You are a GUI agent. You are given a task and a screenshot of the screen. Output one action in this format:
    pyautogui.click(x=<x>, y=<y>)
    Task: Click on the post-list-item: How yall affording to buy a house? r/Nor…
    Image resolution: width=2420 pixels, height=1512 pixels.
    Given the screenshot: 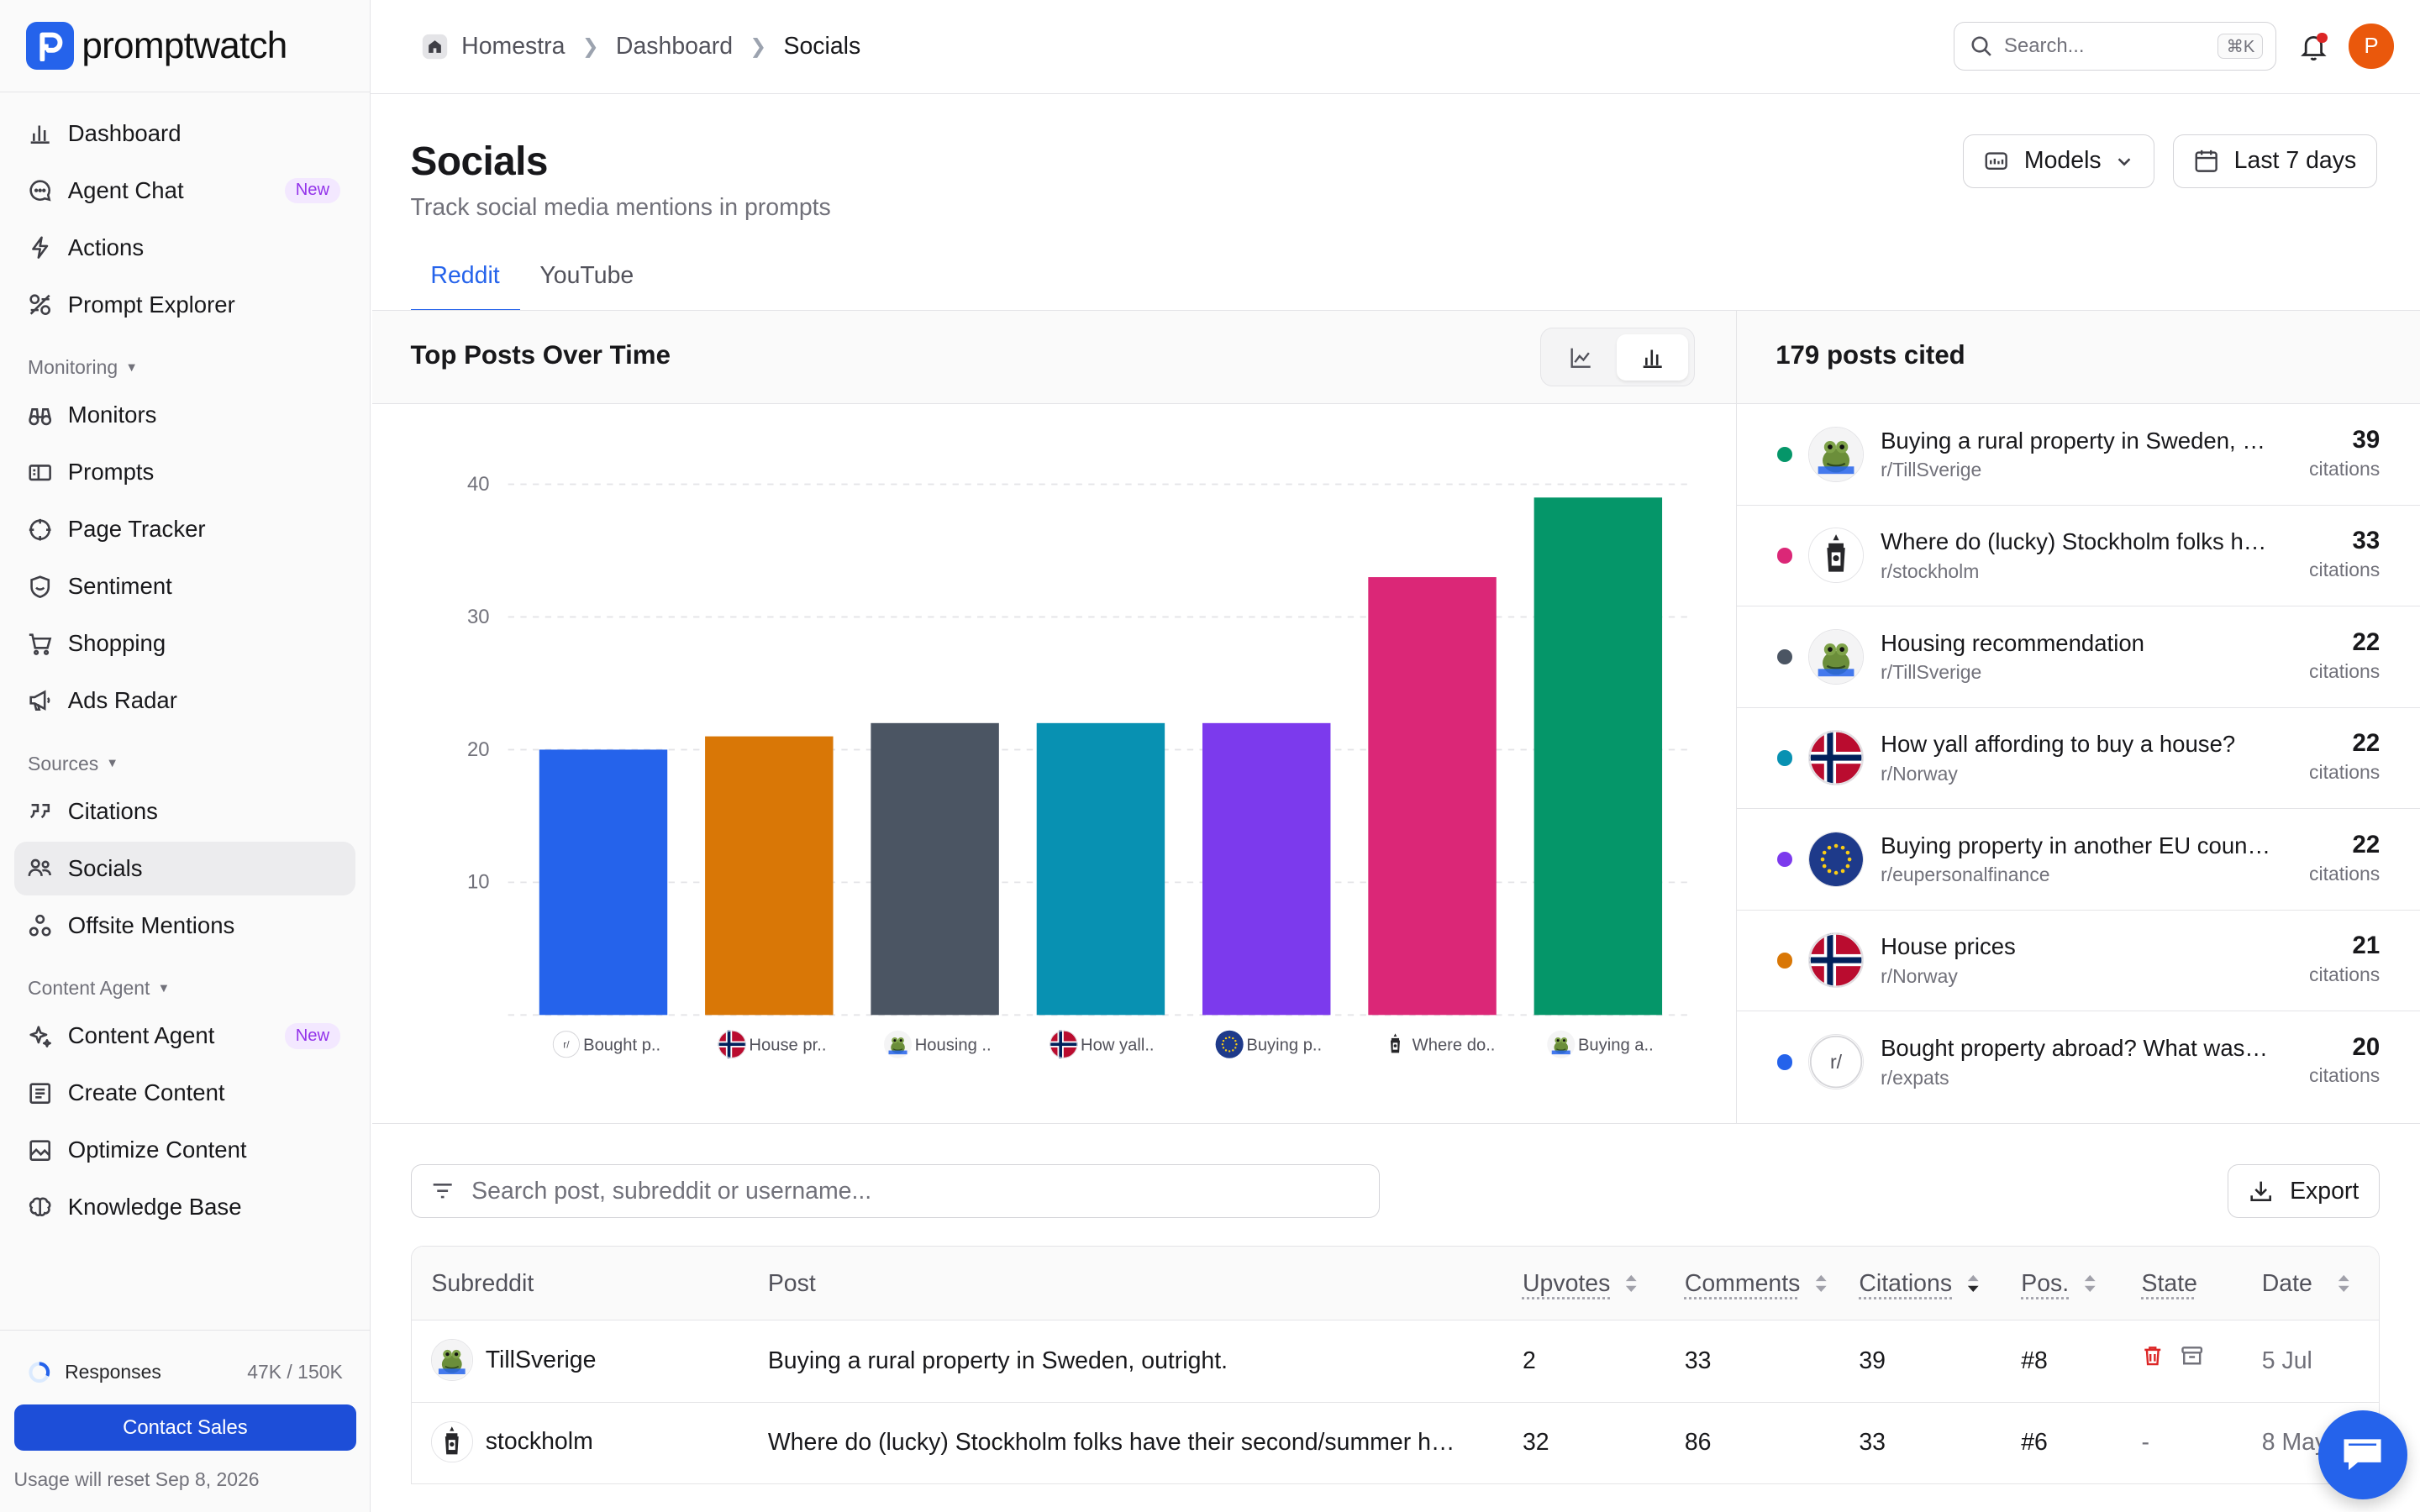 What is the action you would take?
    pyautogui.click(x=2079, y=759)
    